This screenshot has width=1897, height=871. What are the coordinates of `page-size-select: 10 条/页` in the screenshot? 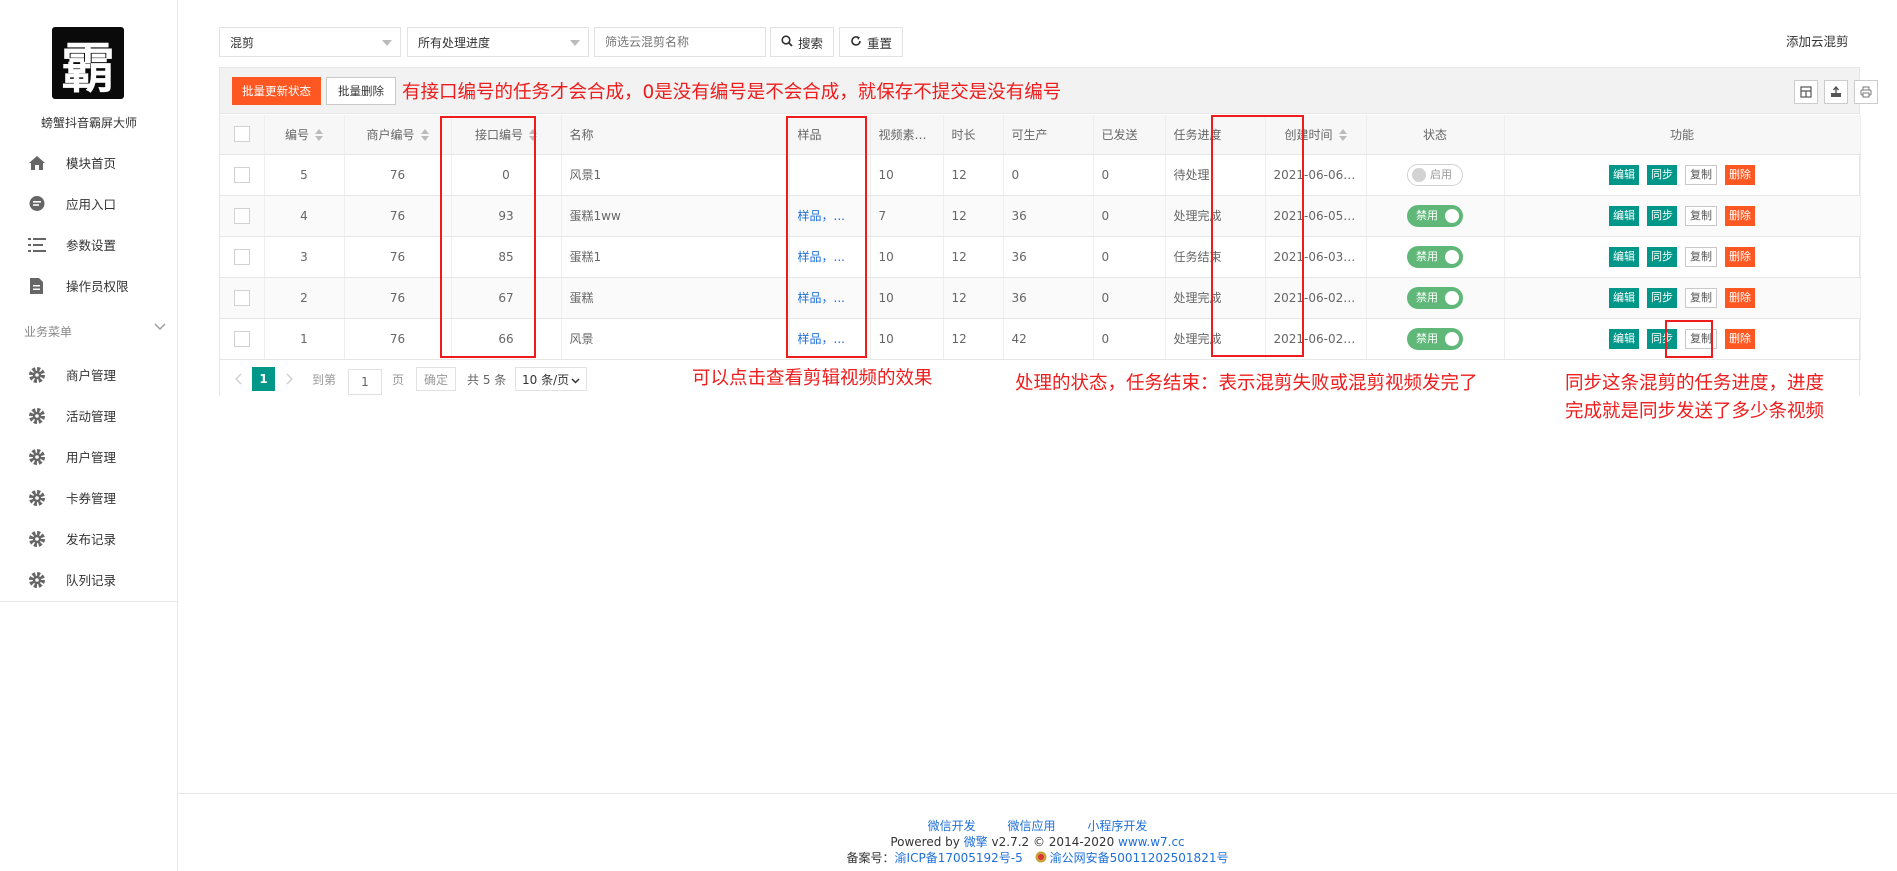 It's located at (551, 379).